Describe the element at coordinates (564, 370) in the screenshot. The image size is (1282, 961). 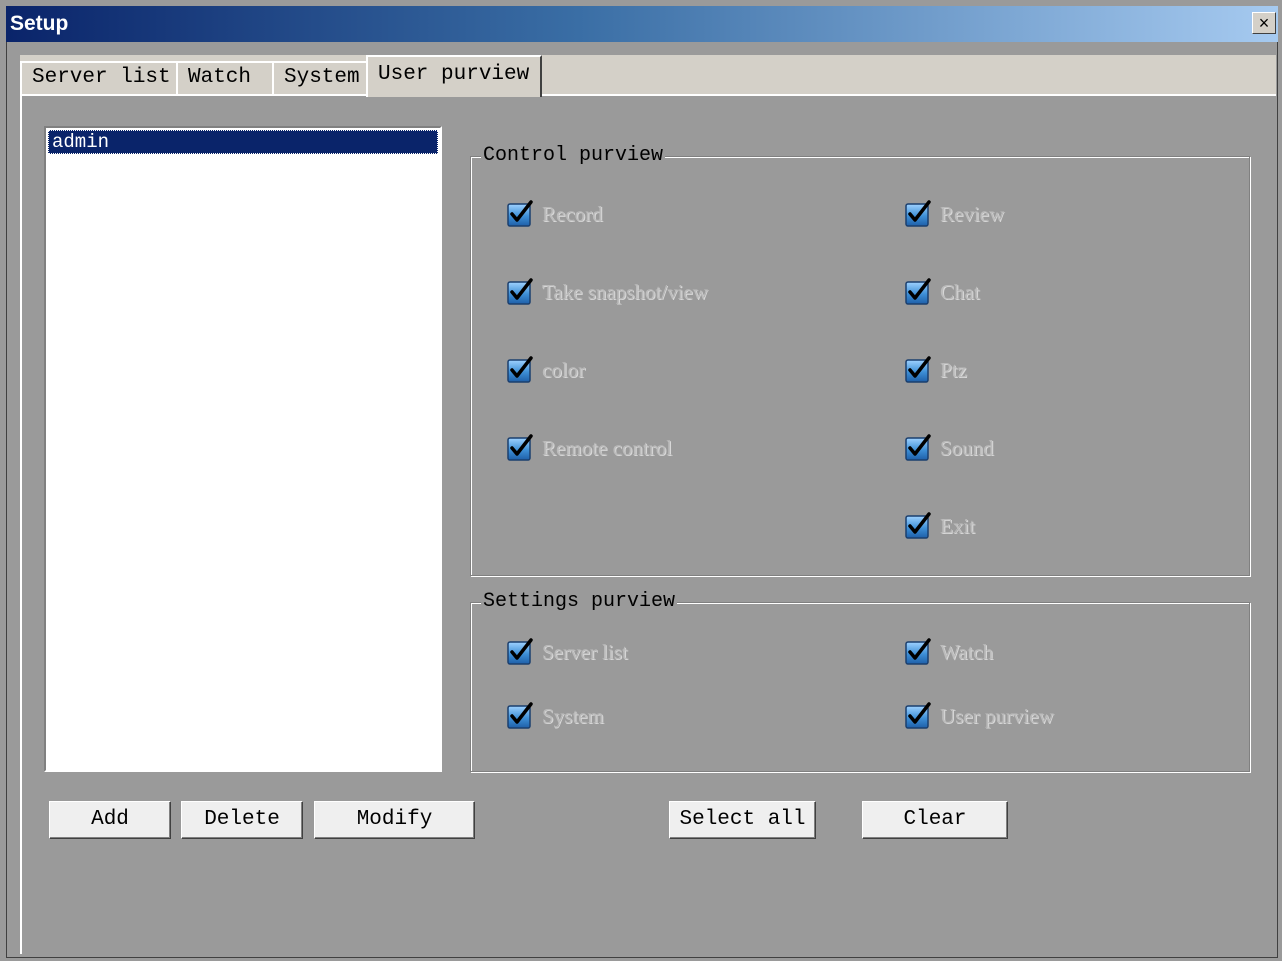
I see `checkbox-label: color` at that location.